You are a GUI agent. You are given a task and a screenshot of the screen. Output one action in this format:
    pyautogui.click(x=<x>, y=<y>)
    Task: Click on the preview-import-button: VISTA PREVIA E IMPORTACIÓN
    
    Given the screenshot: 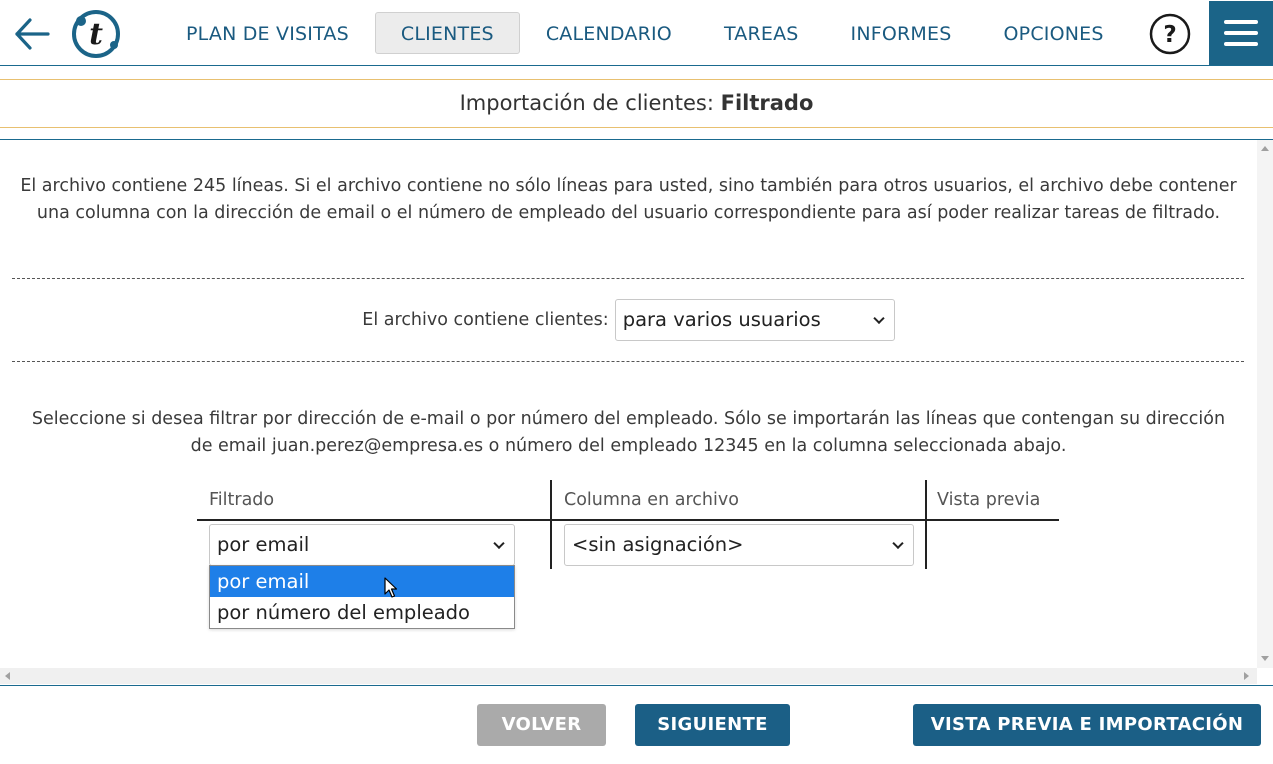 What is the action you would take?
    pyautogui.click(x=1087, y=725)
    